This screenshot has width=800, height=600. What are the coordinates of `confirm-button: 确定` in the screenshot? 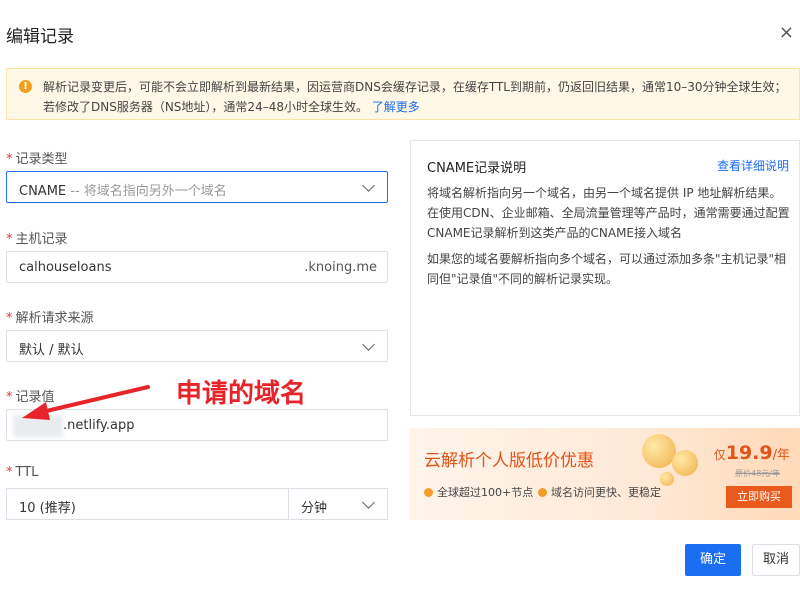 It's located at (713, 560).